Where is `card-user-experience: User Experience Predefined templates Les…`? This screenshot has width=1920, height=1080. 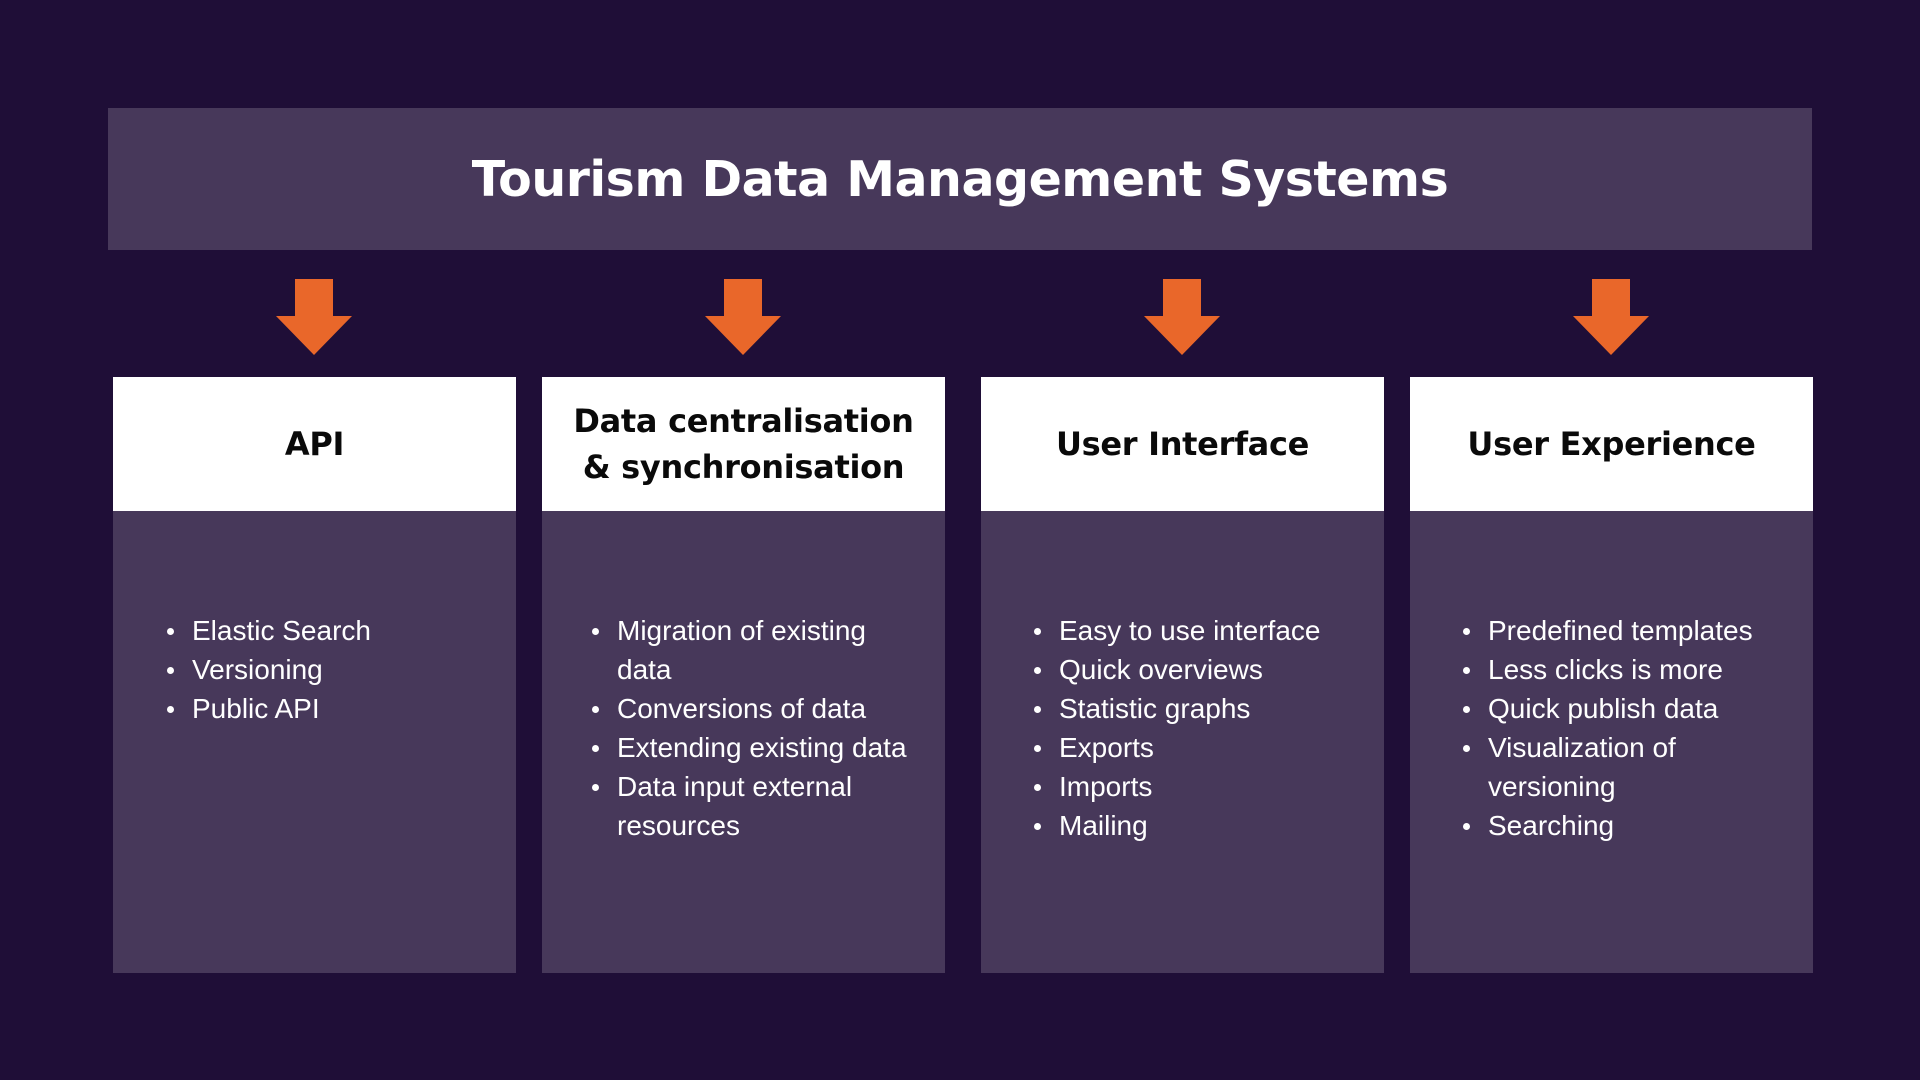 card-user-experience: User Experience Predefined templates Les… is located at coordinates (1611, 675).